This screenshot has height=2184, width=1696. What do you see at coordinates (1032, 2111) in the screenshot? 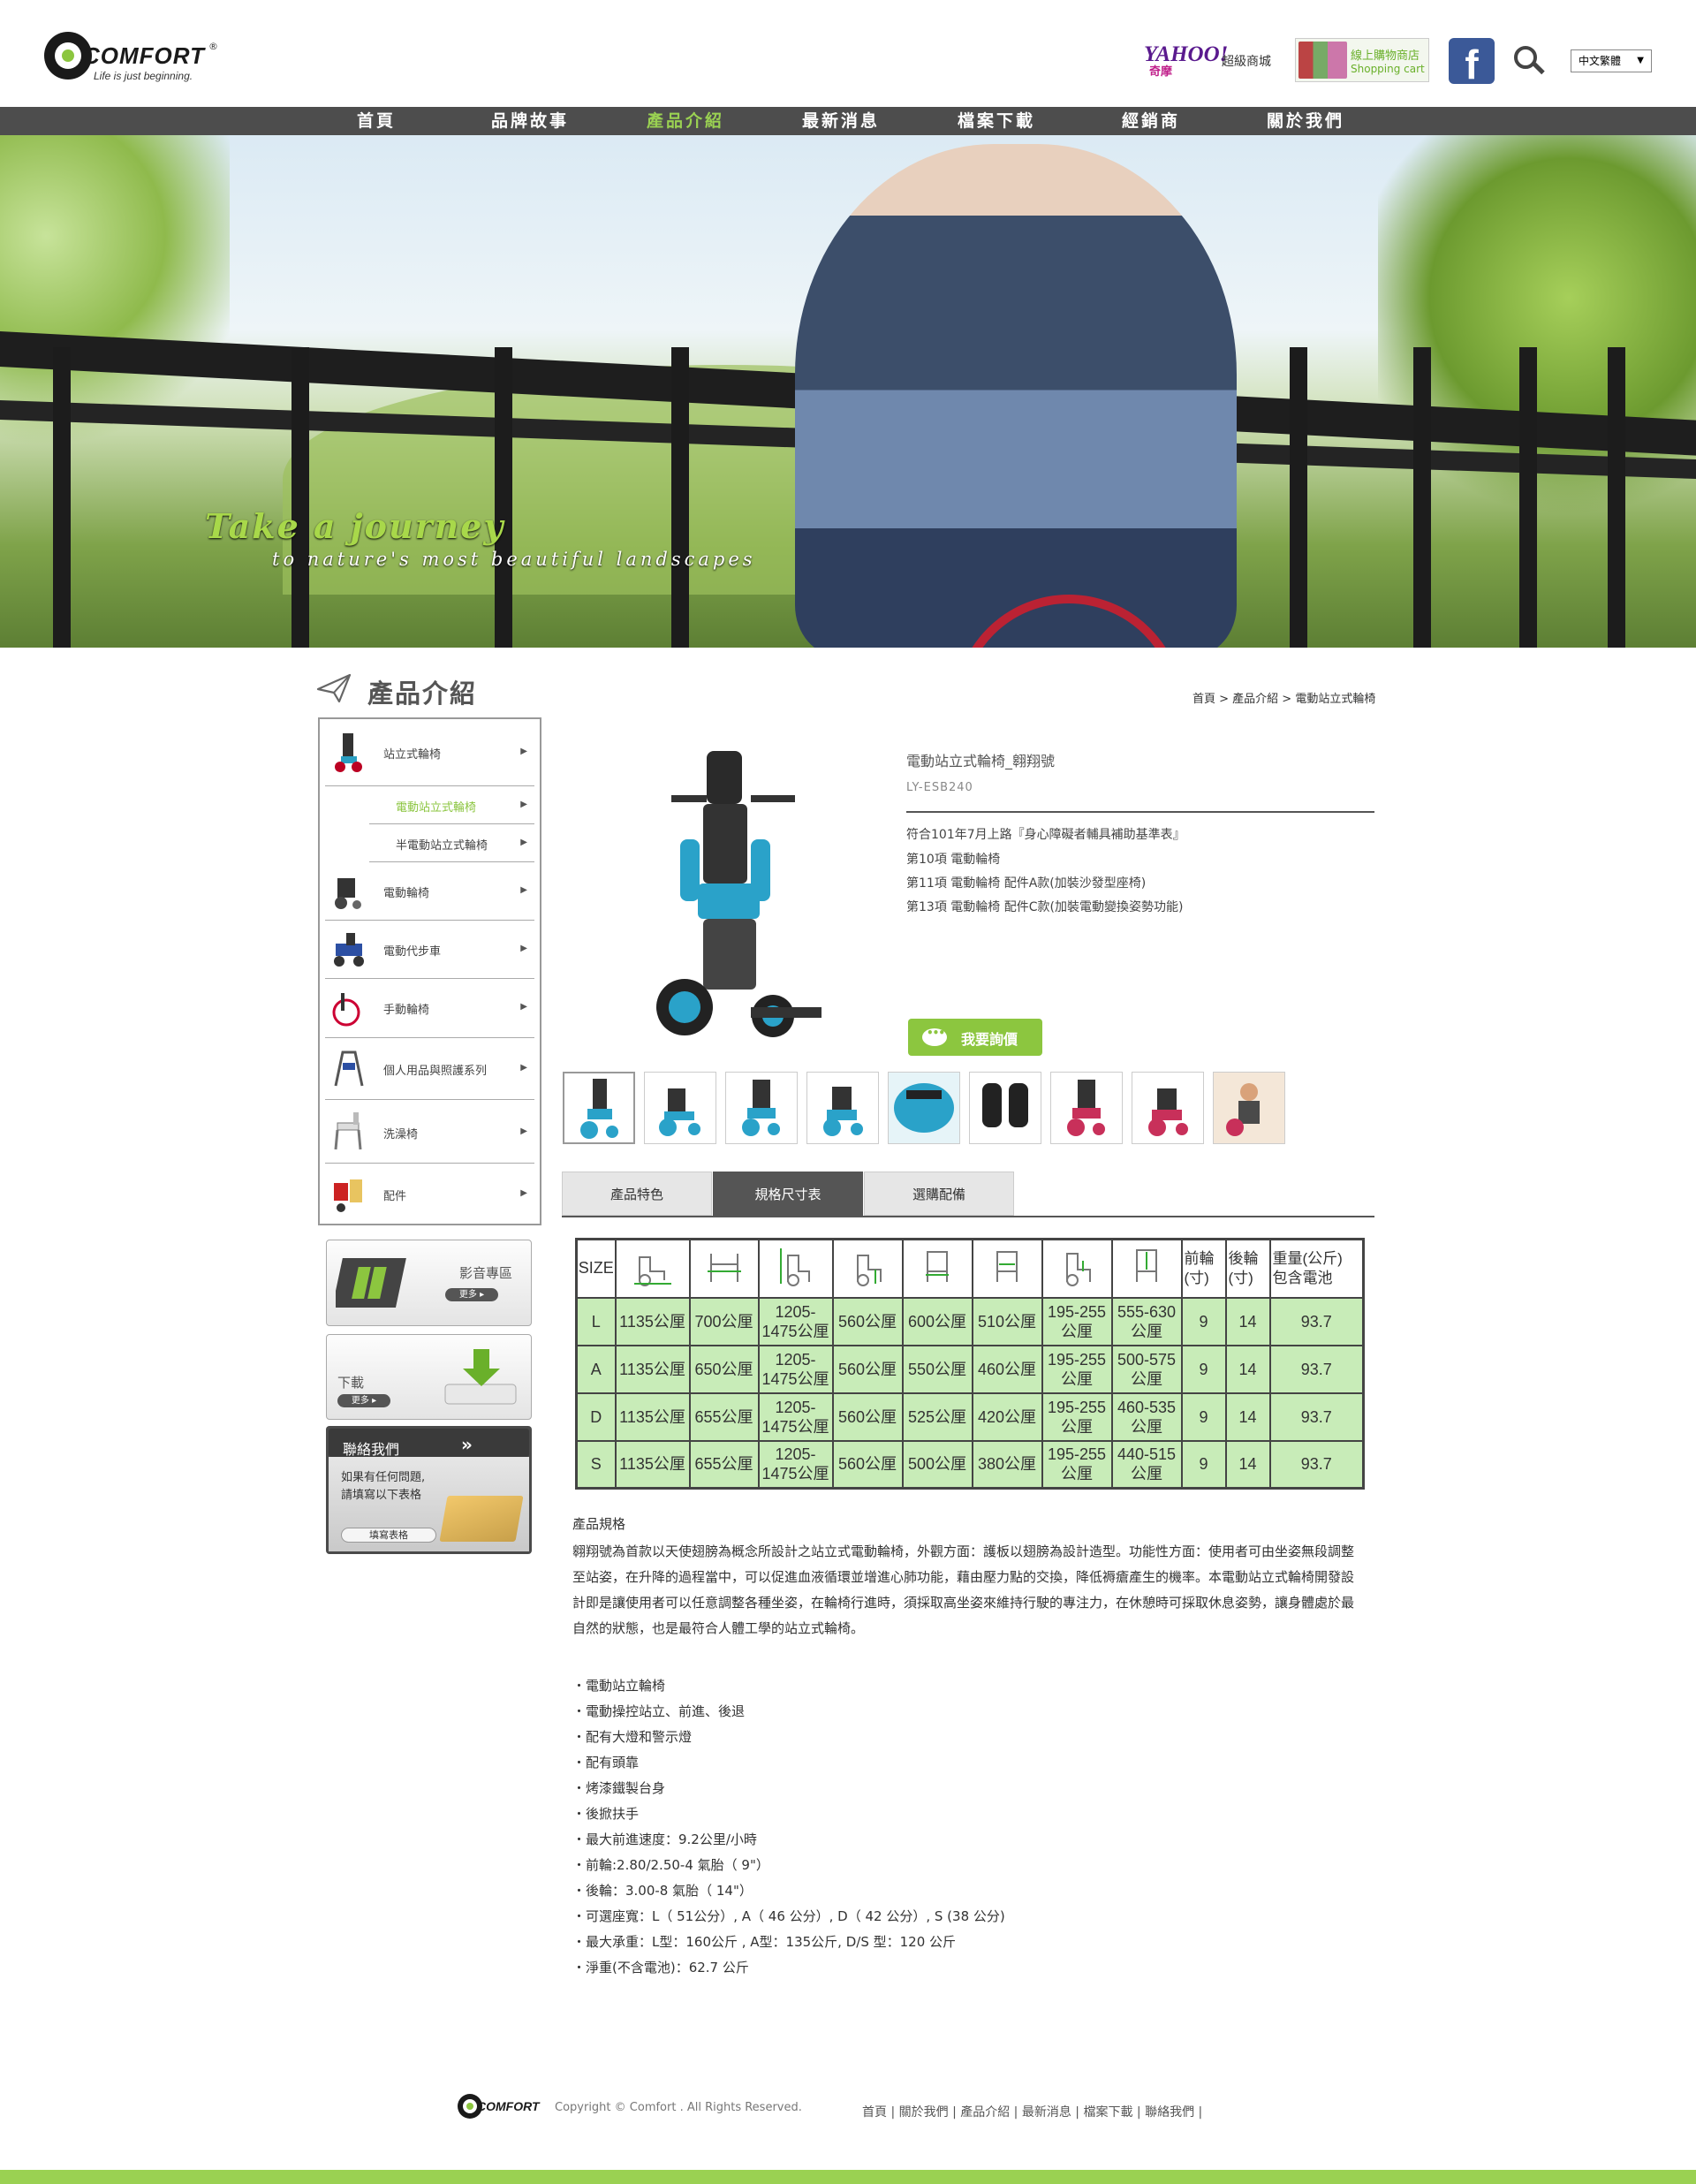
I see `footer-links: 首頁 | 關於我們 | 產品介紹 | 最新消息 | 檔案下載 | 聯絡我們 |` at bounding box center [1032, 2111].